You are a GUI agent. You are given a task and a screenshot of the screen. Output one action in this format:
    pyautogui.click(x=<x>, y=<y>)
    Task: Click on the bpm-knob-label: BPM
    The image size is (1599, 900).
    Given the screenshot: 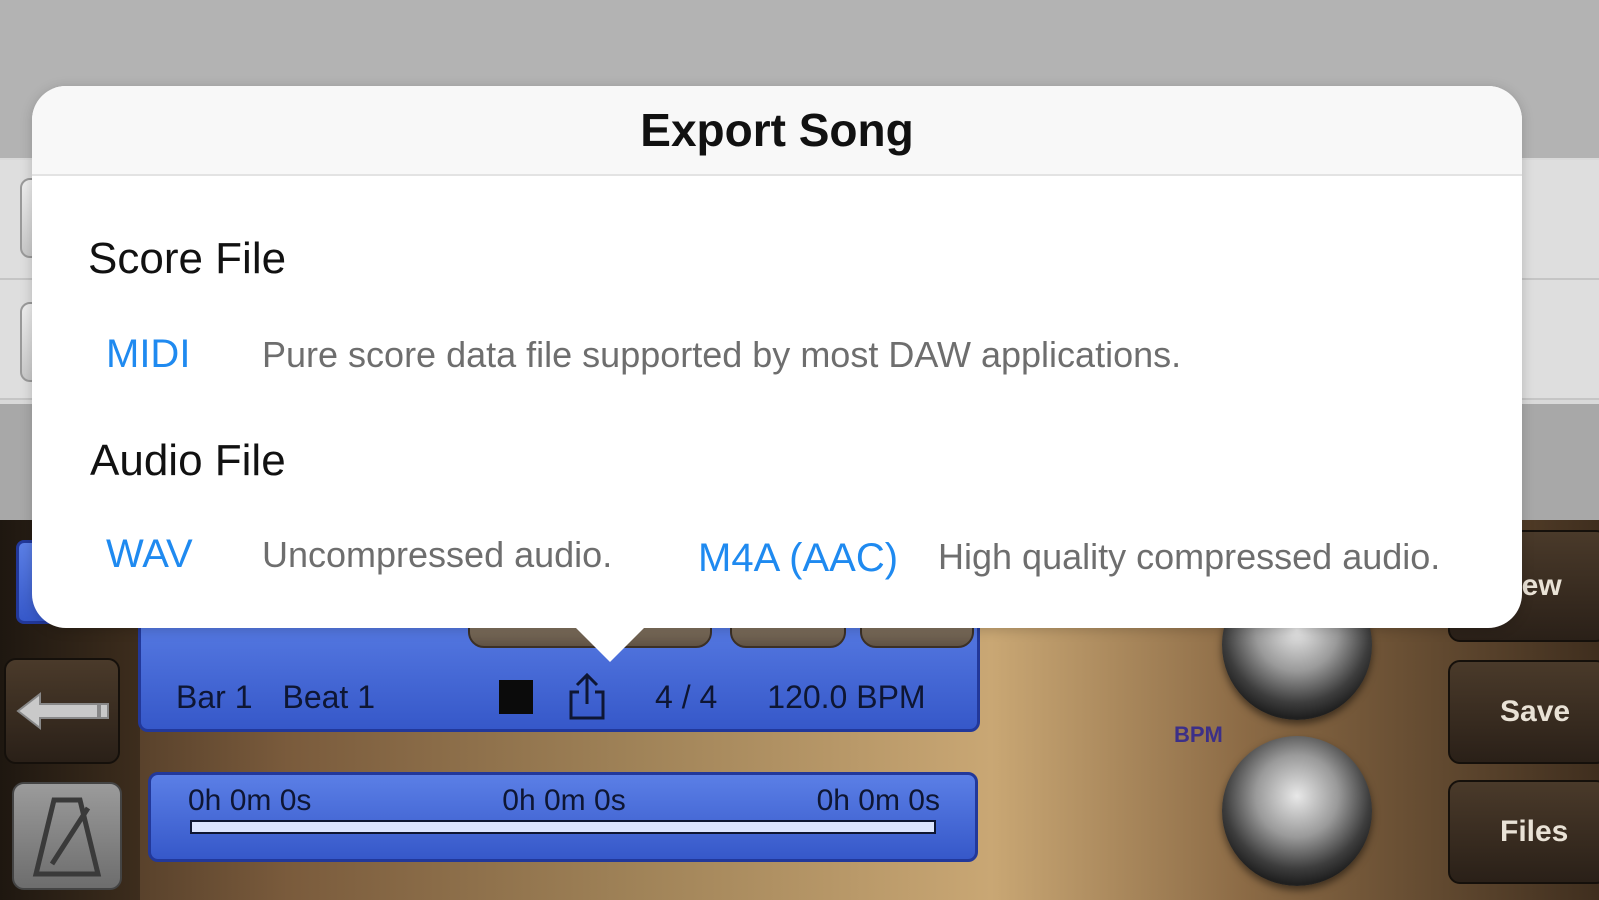 What is the action you would take?
    pyautogui.click(x=1198, y=734)
    